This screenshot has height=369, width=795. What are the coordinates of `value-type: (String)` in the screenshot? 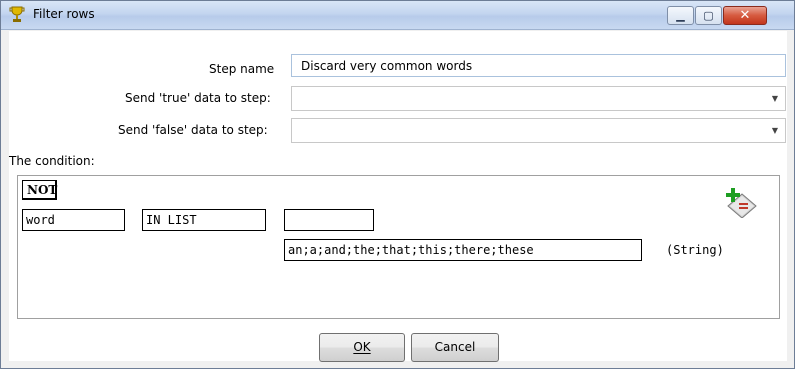 It's located at (695, 250).